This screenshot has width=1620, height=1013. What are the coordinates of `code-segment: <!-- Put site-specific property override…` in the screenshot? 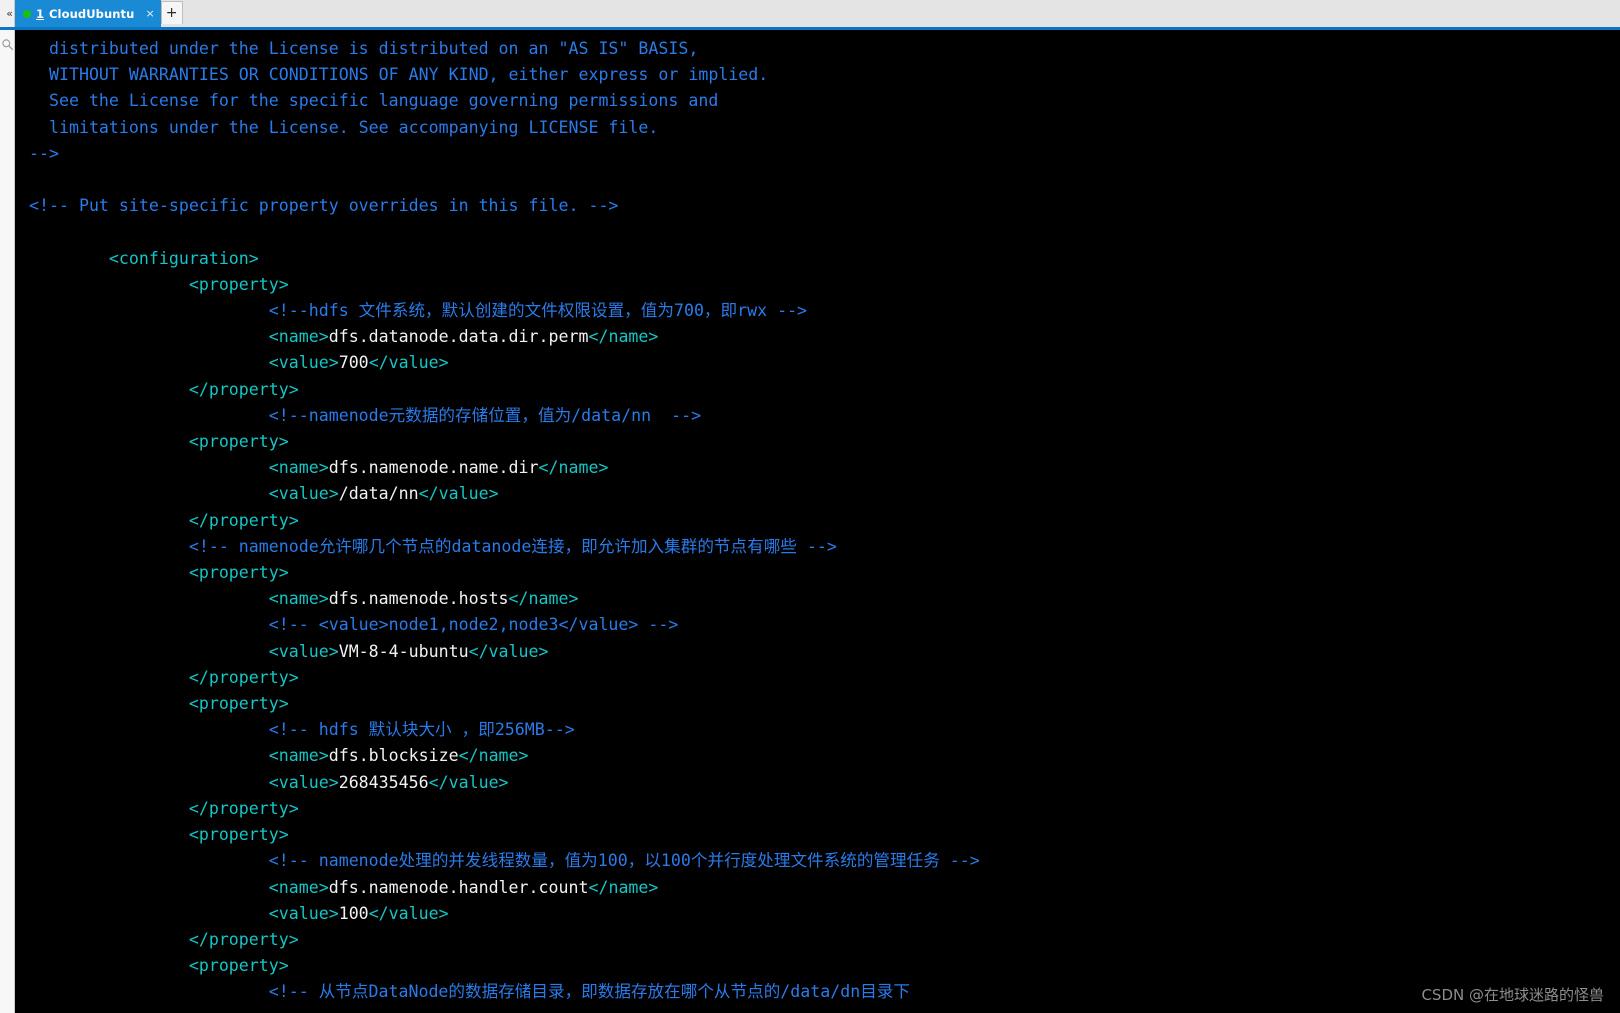 It's located at (324, 206).